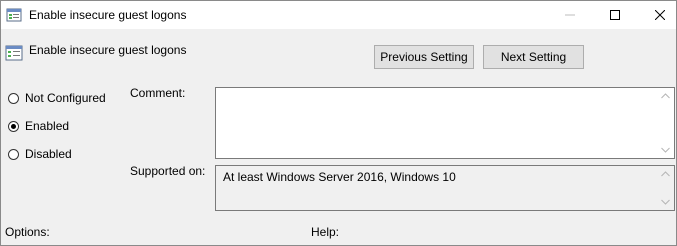 The height and width of the screenshot is (246, 677). What do you see at coordinates (108, 50) in the screenshot?
I see `policy-name: Enable insecure guest logons` at bounding box center [108, 50].